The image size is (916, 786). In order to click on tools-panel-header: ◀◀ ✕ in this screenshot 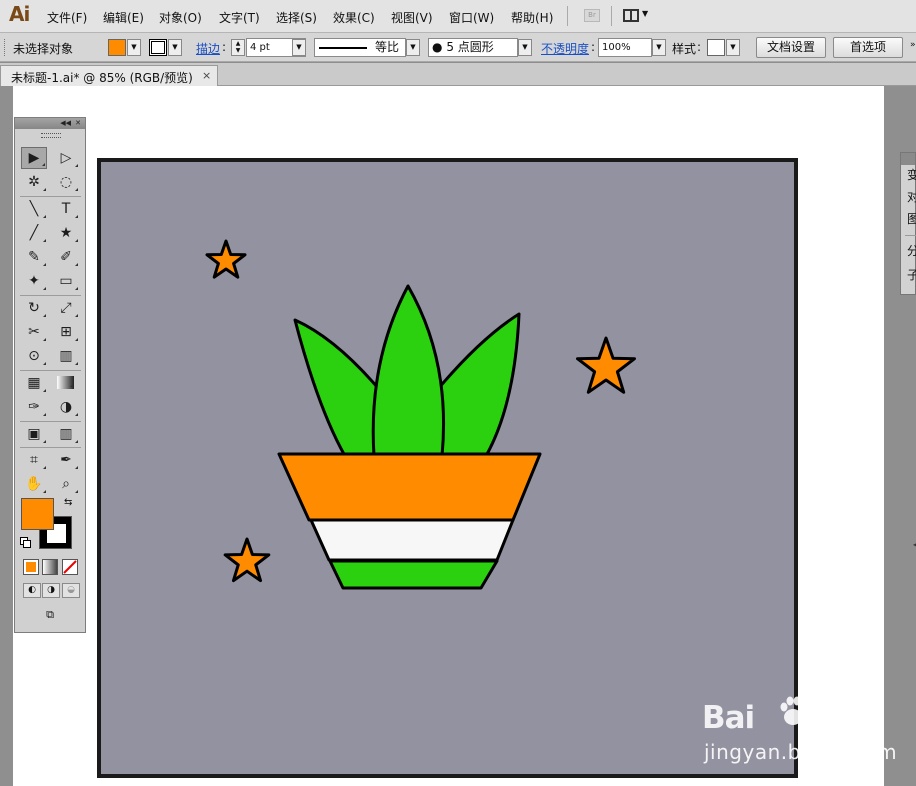, I will do `click(50, 123)`.